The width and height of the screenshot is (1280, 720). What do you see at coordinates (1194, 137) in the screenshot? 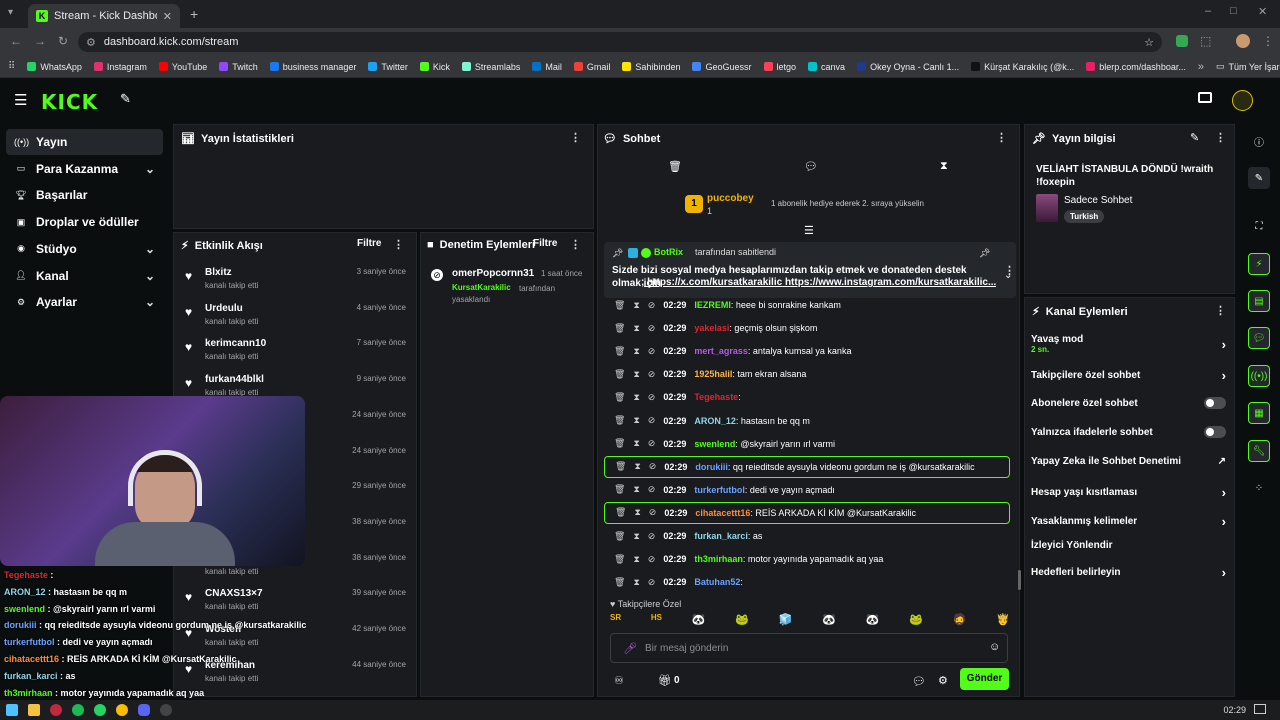
I see `edit-stream-info-icon: ✎` at bounding box center [1194, 137].